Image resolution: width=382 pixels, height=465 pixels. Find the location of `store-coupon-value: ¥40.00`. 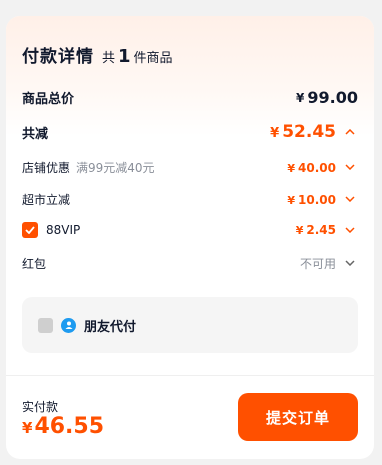

store-coupon-value: ¥40.00 is located at coordinates (311, 168).